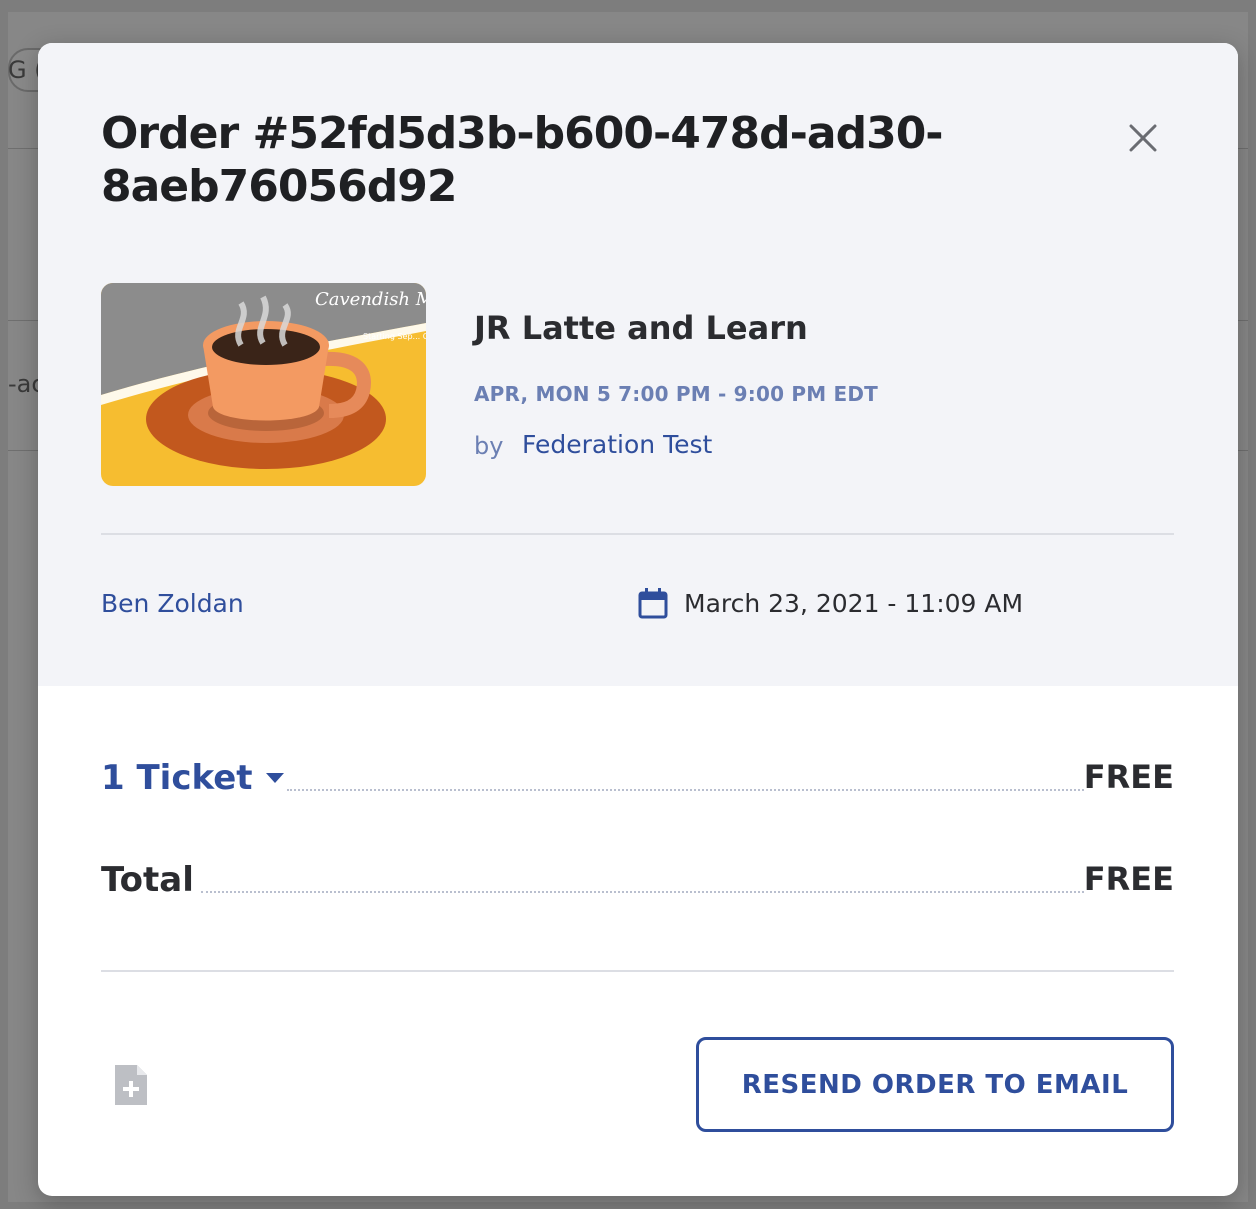 This screenshot has height=1209, width=1256. I want to click on close-icon, so click(1143, 138).